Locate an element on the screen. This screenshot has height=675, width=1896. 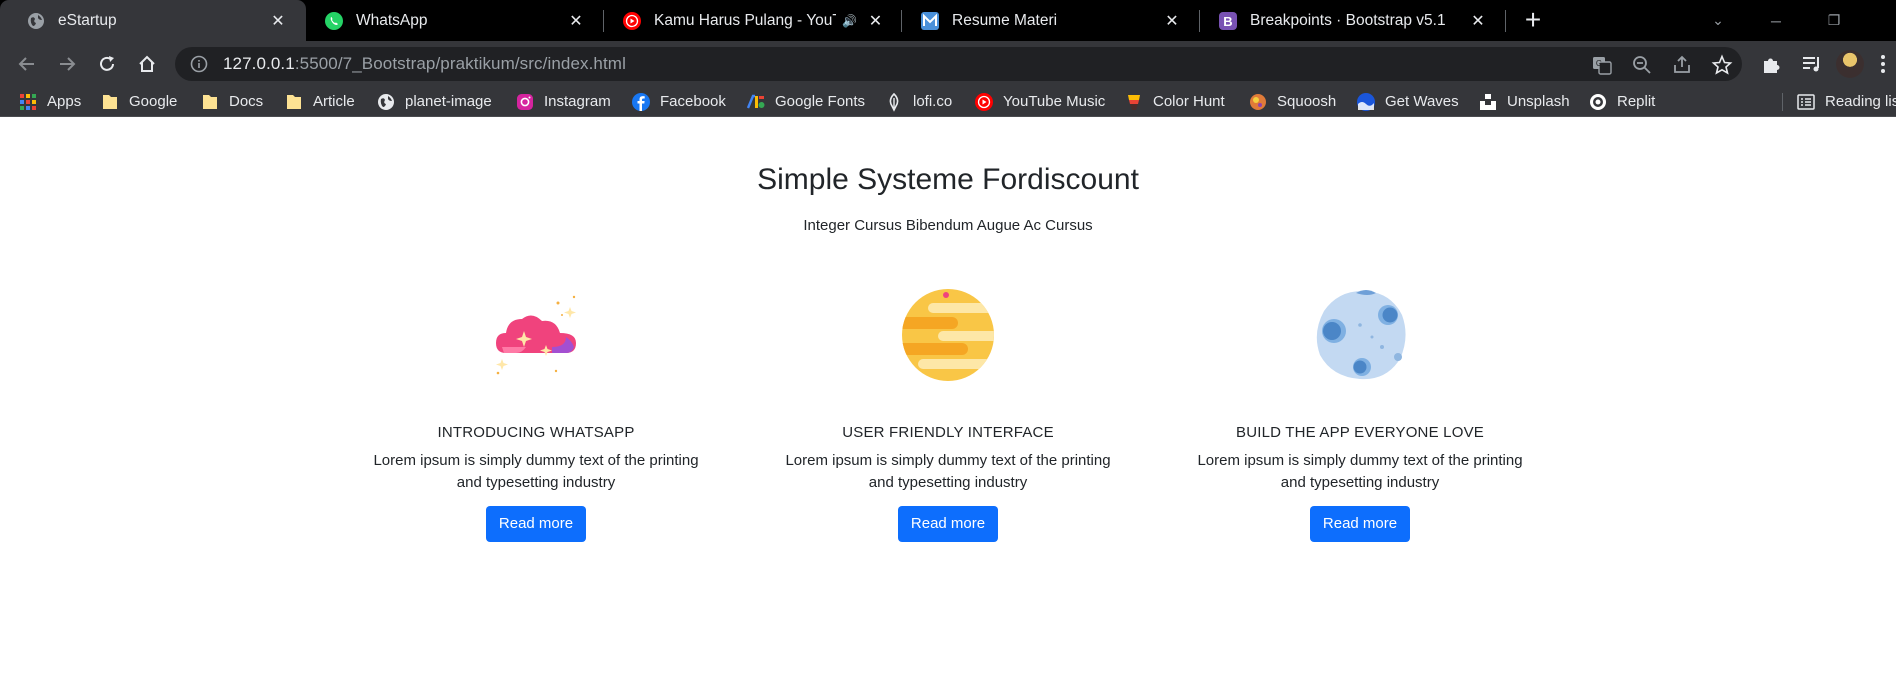
bookmark-label: Facebook is located at coordinates (693, 101).